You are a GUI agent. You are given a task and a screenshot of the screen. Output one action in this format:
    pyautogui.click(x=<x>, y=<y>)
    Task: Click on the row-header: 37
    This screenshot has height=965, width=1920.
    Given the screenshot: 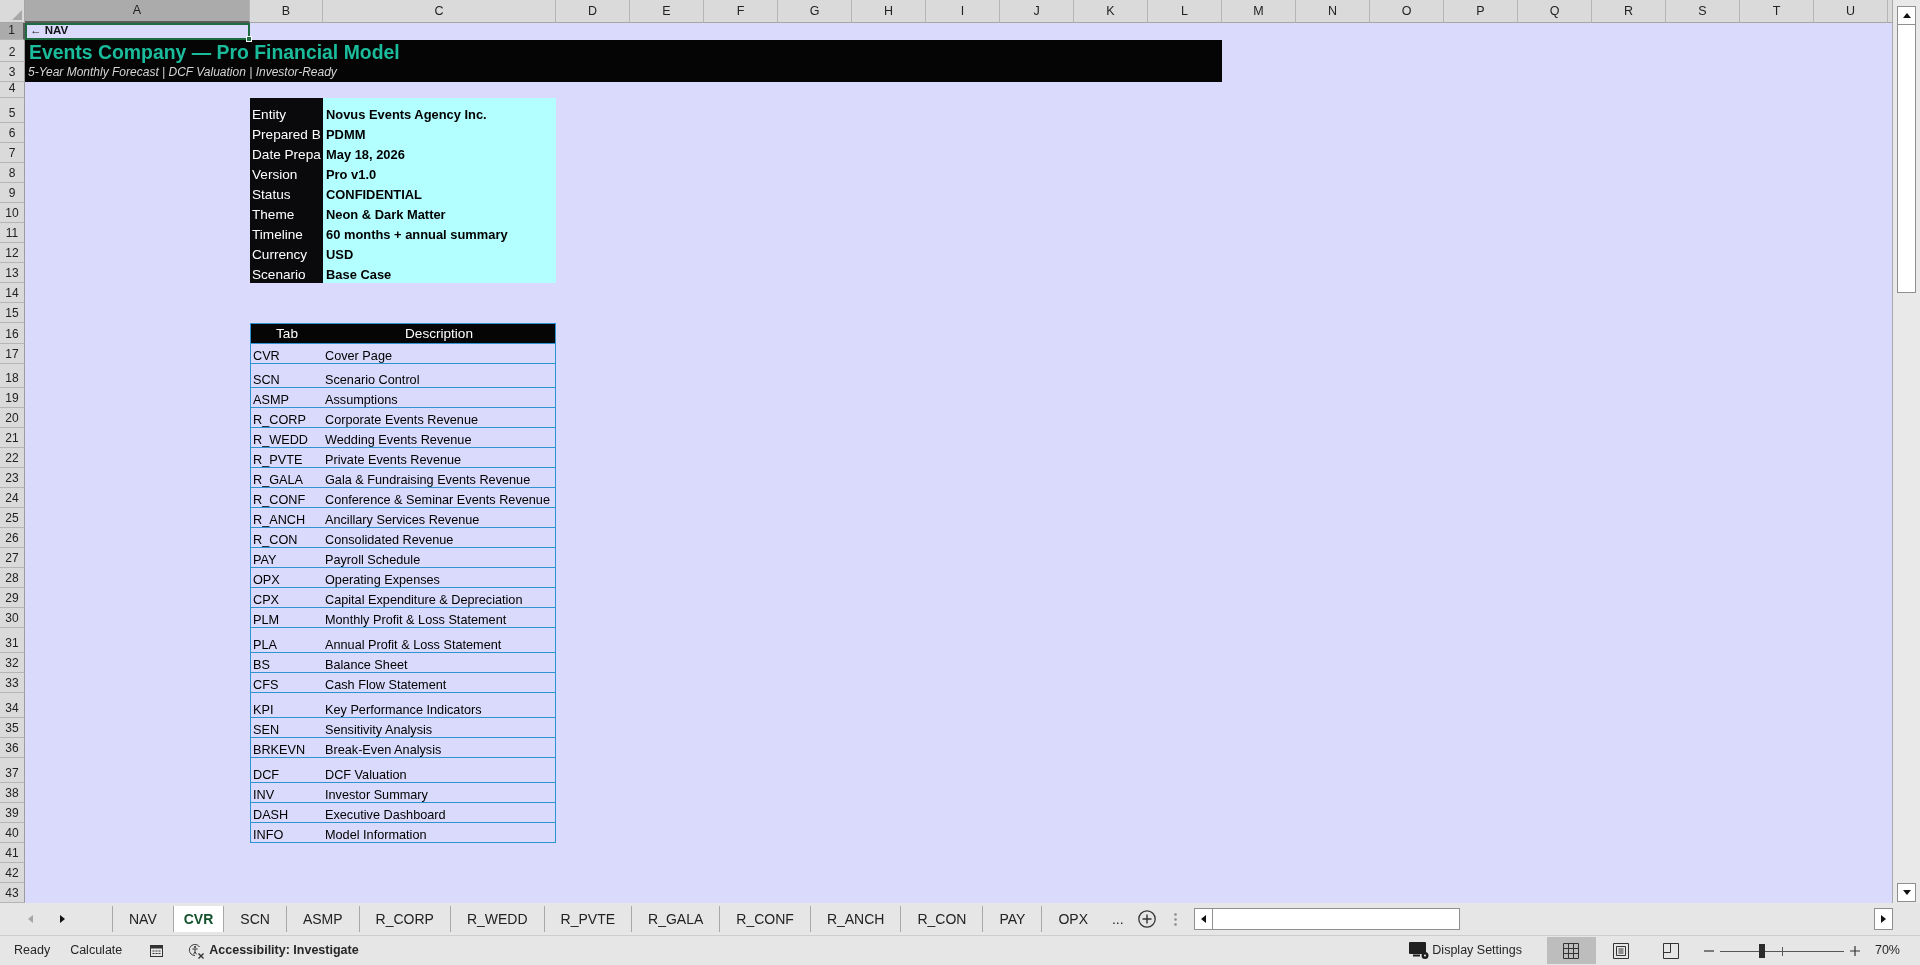 What is the action you would take?
    pyautogui.click(x=12, y=771)
    